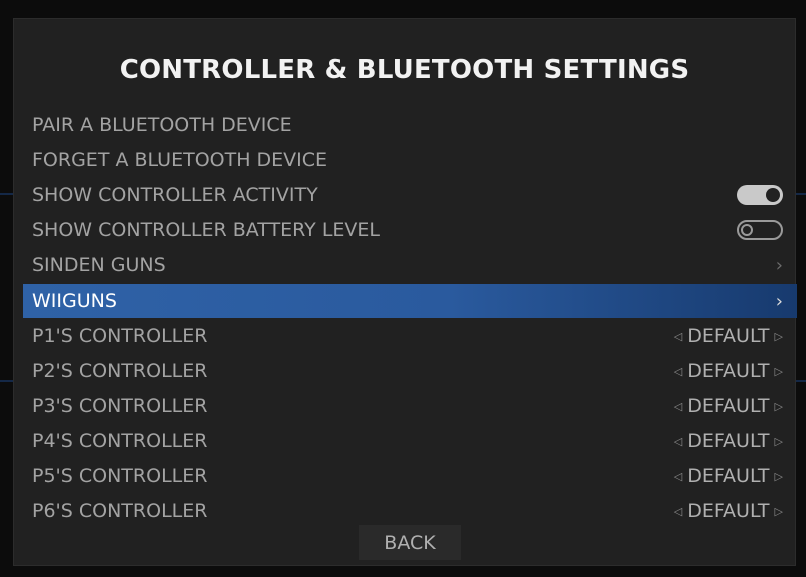 This screenshot has height=577, width=806. Describe the element at coordinates (206, 230) in the screenshot. I see `menu-item-label: SHOW CONTROLLER BATTERY LEVEL` at that location.